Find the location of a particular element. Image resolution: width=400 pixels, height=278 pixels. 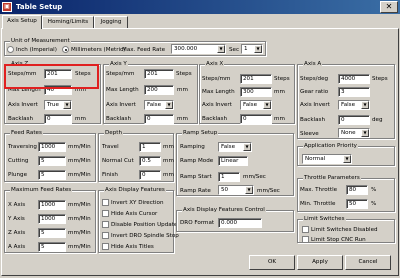

axis-y-steps-label: Steps/mm is located at coordinates (120, 74).